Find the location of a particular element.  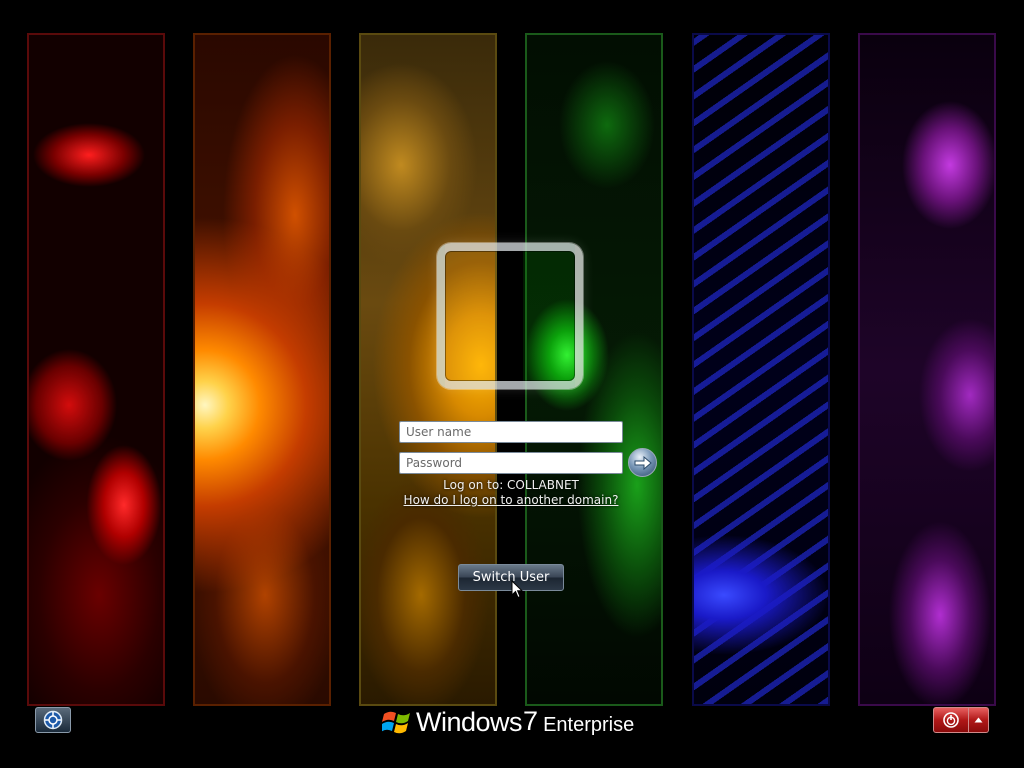

password-input is located at coordinates (511, 463).